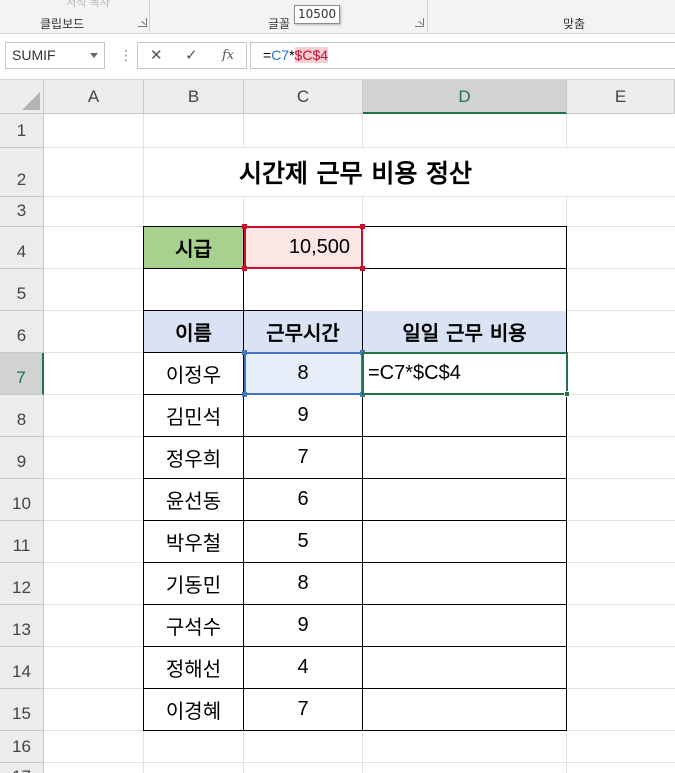 Image resolution: width=675 pixels, height=773 pixels. What do you see at coordinates (22, 332) in the screenshot?
I see `row-header-6: 6` at bounding box center [22, 332].